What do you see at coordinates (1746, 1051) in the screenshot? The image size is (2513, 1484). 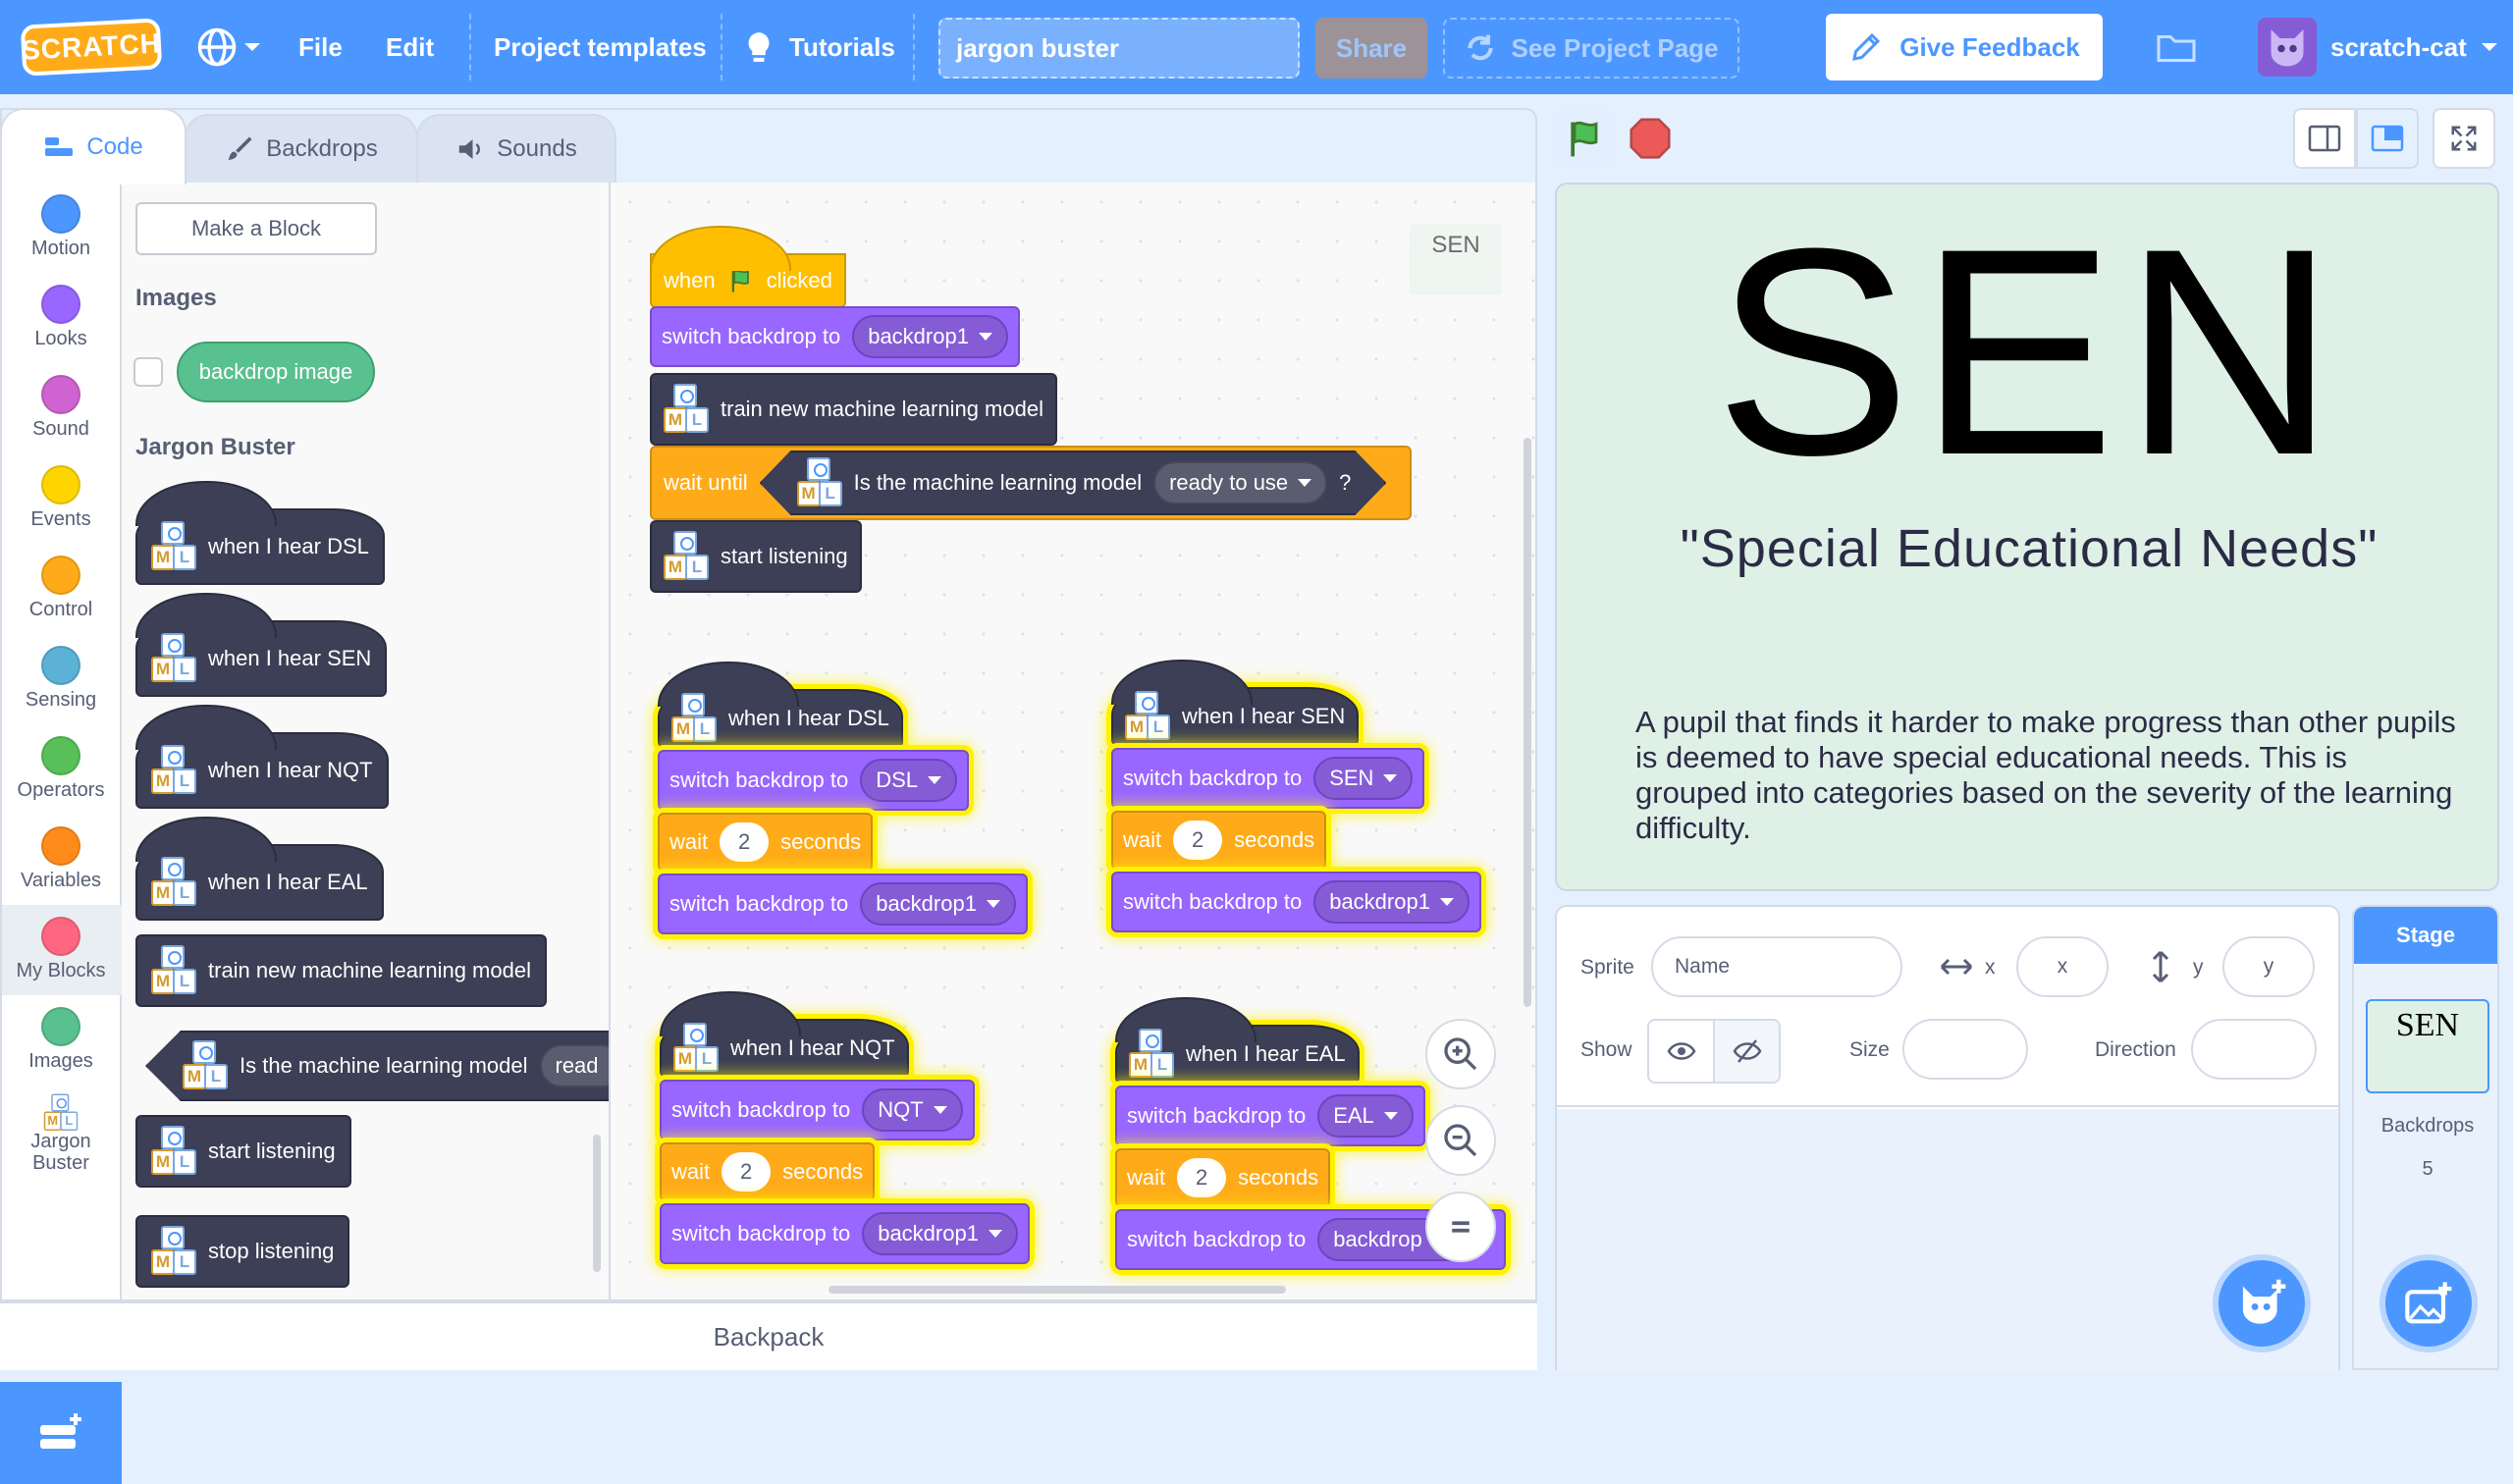 I see `hide-sprite-button` at bounding box center [1746, 1051].